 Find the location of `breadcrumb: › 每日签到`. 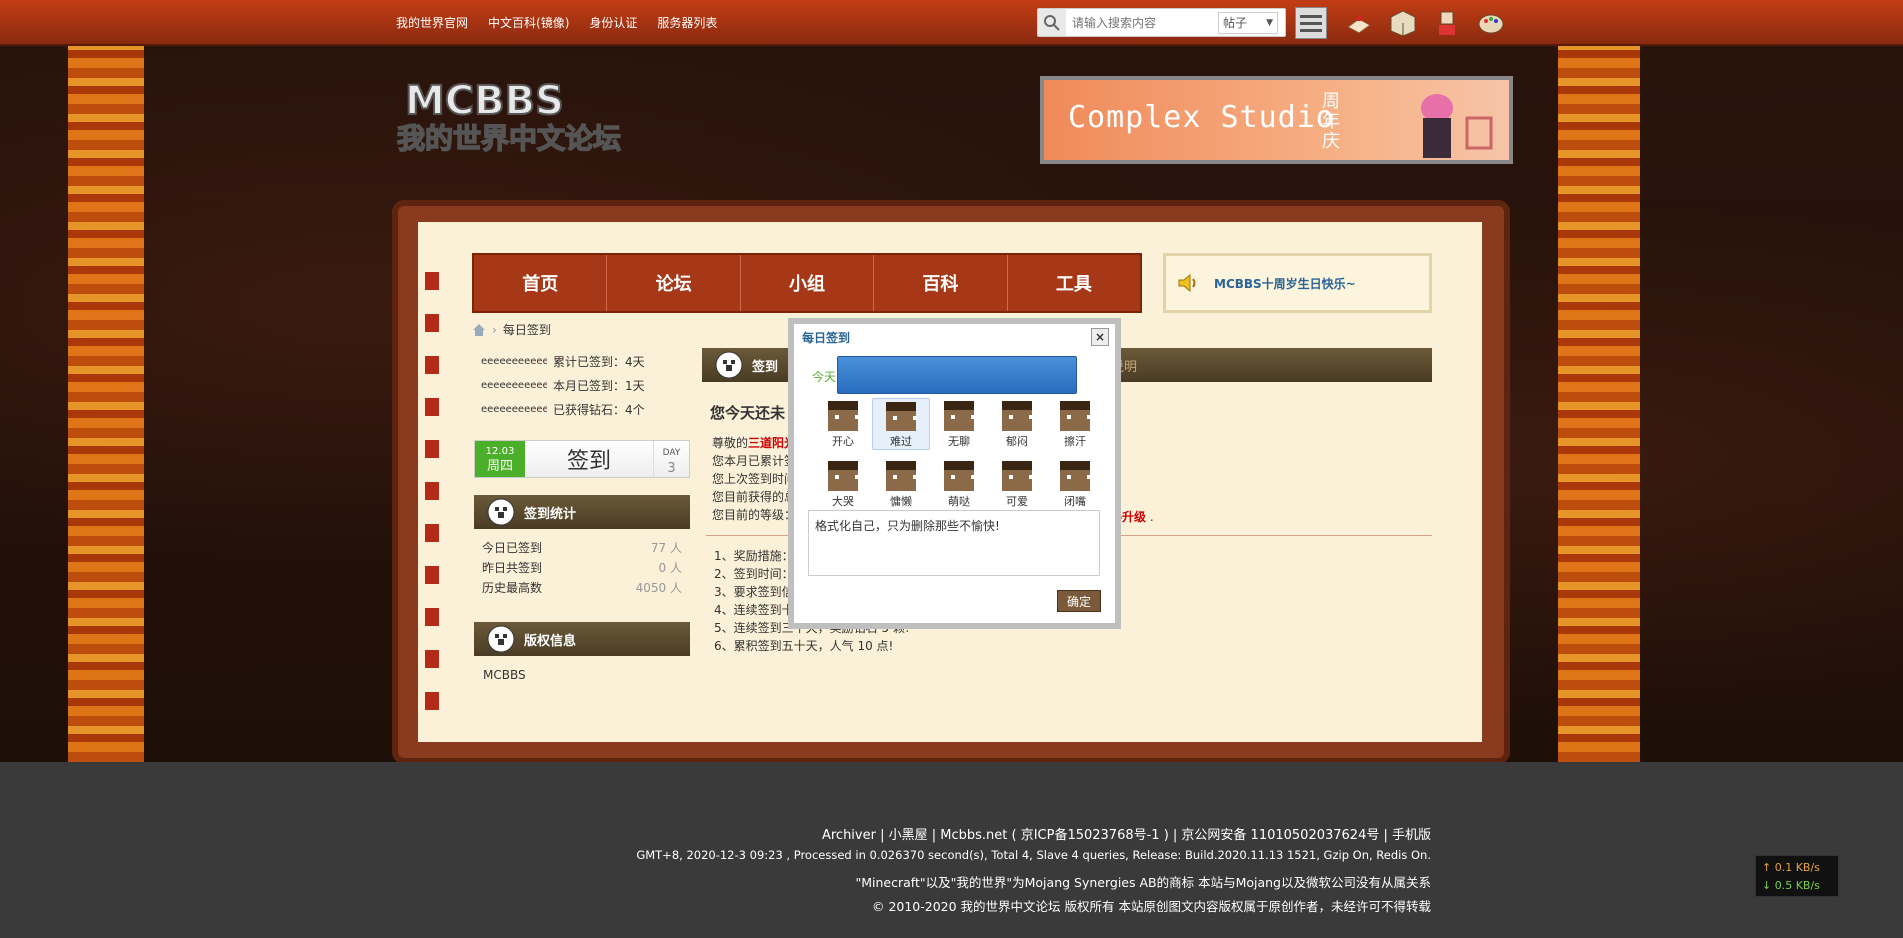

breadcrumb: › 每日签到 is located at coordinates (511, 329).